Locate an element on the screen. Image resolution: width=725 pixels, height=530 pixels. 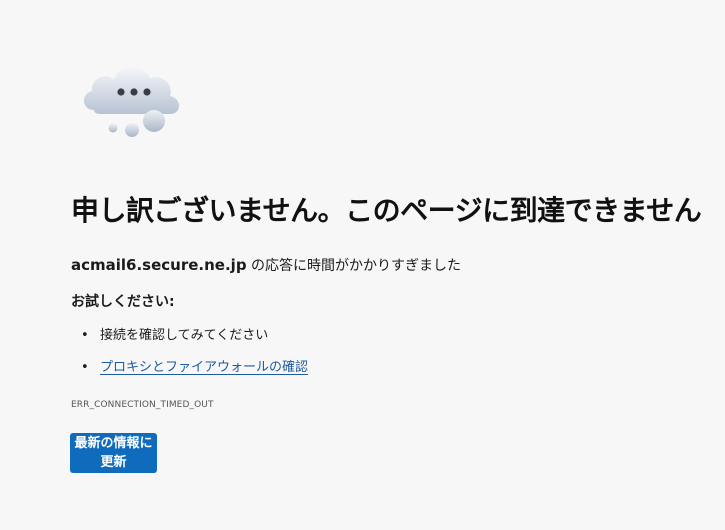
list-item: • プロキシとファイアウォールの確認 is located at coordinates (189, 374).